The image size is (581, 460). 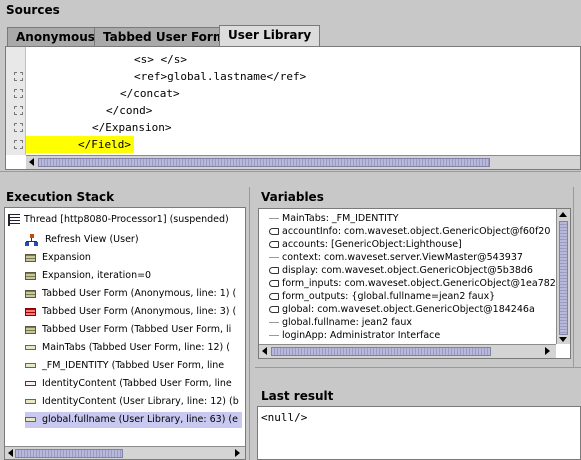 I want to click on tab-user-library: User Library, so click(x=270, y=36).